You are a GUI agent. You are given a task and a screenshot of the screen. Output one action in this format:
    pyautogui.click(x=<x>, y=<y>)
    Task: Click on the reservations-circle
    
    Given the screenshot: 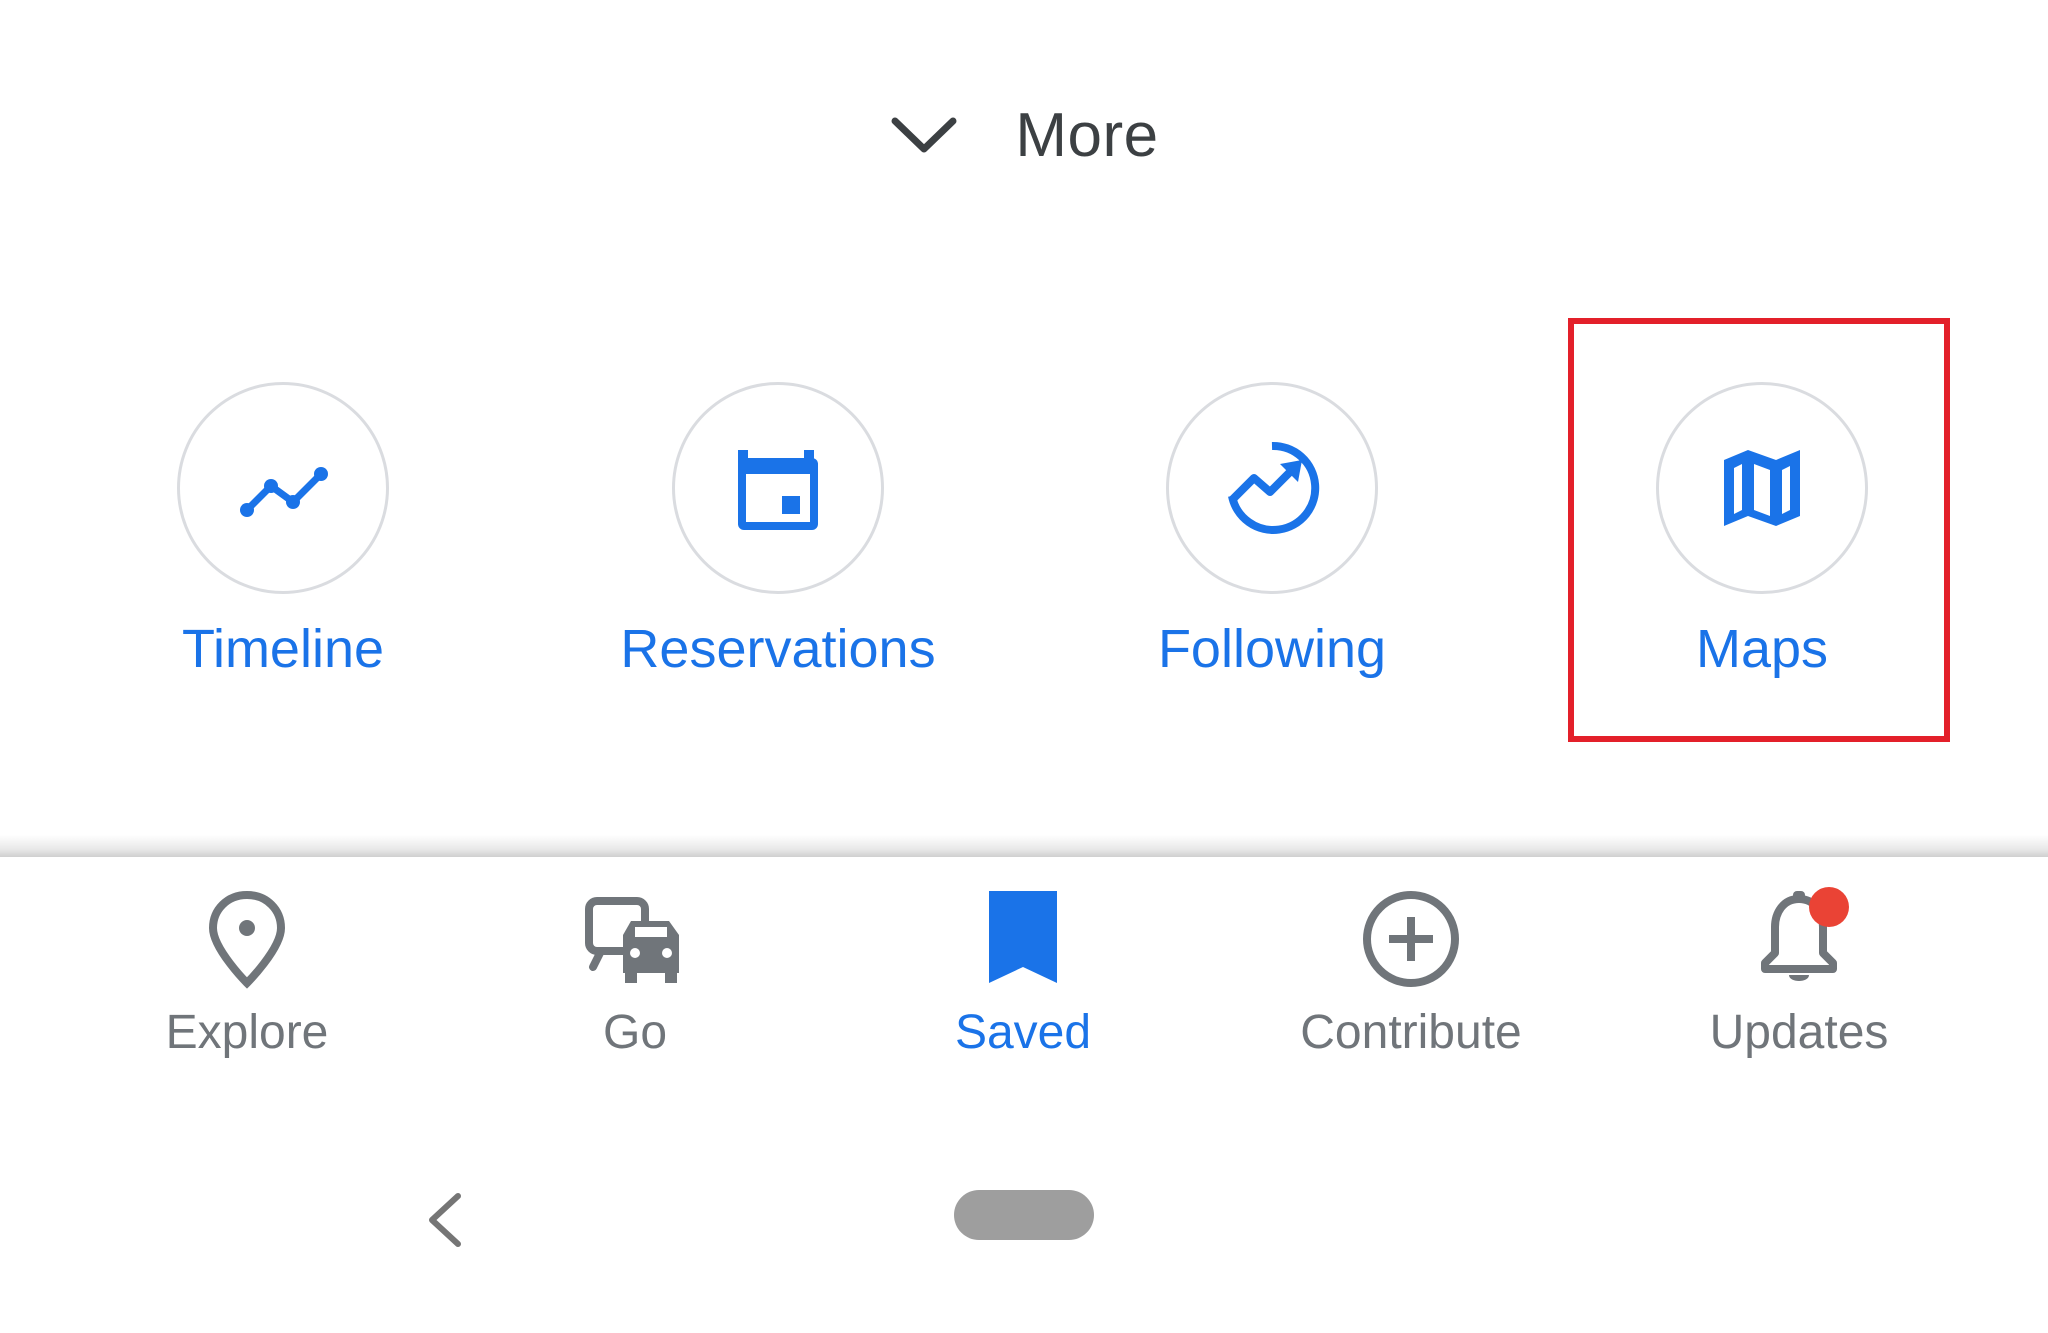 What is the action you would take?
    pyautogui.click(x=778, y=488)
    